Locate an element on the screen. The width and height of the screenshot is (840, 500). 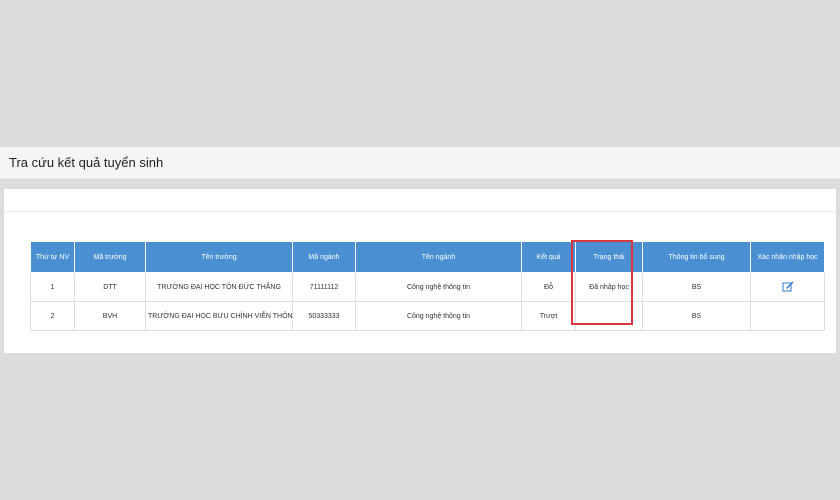
cell-school-name: TRƯỜNG ĐẠI HỌC TÔN ĐỨC THẮNG is located at coordinates (219, 287).